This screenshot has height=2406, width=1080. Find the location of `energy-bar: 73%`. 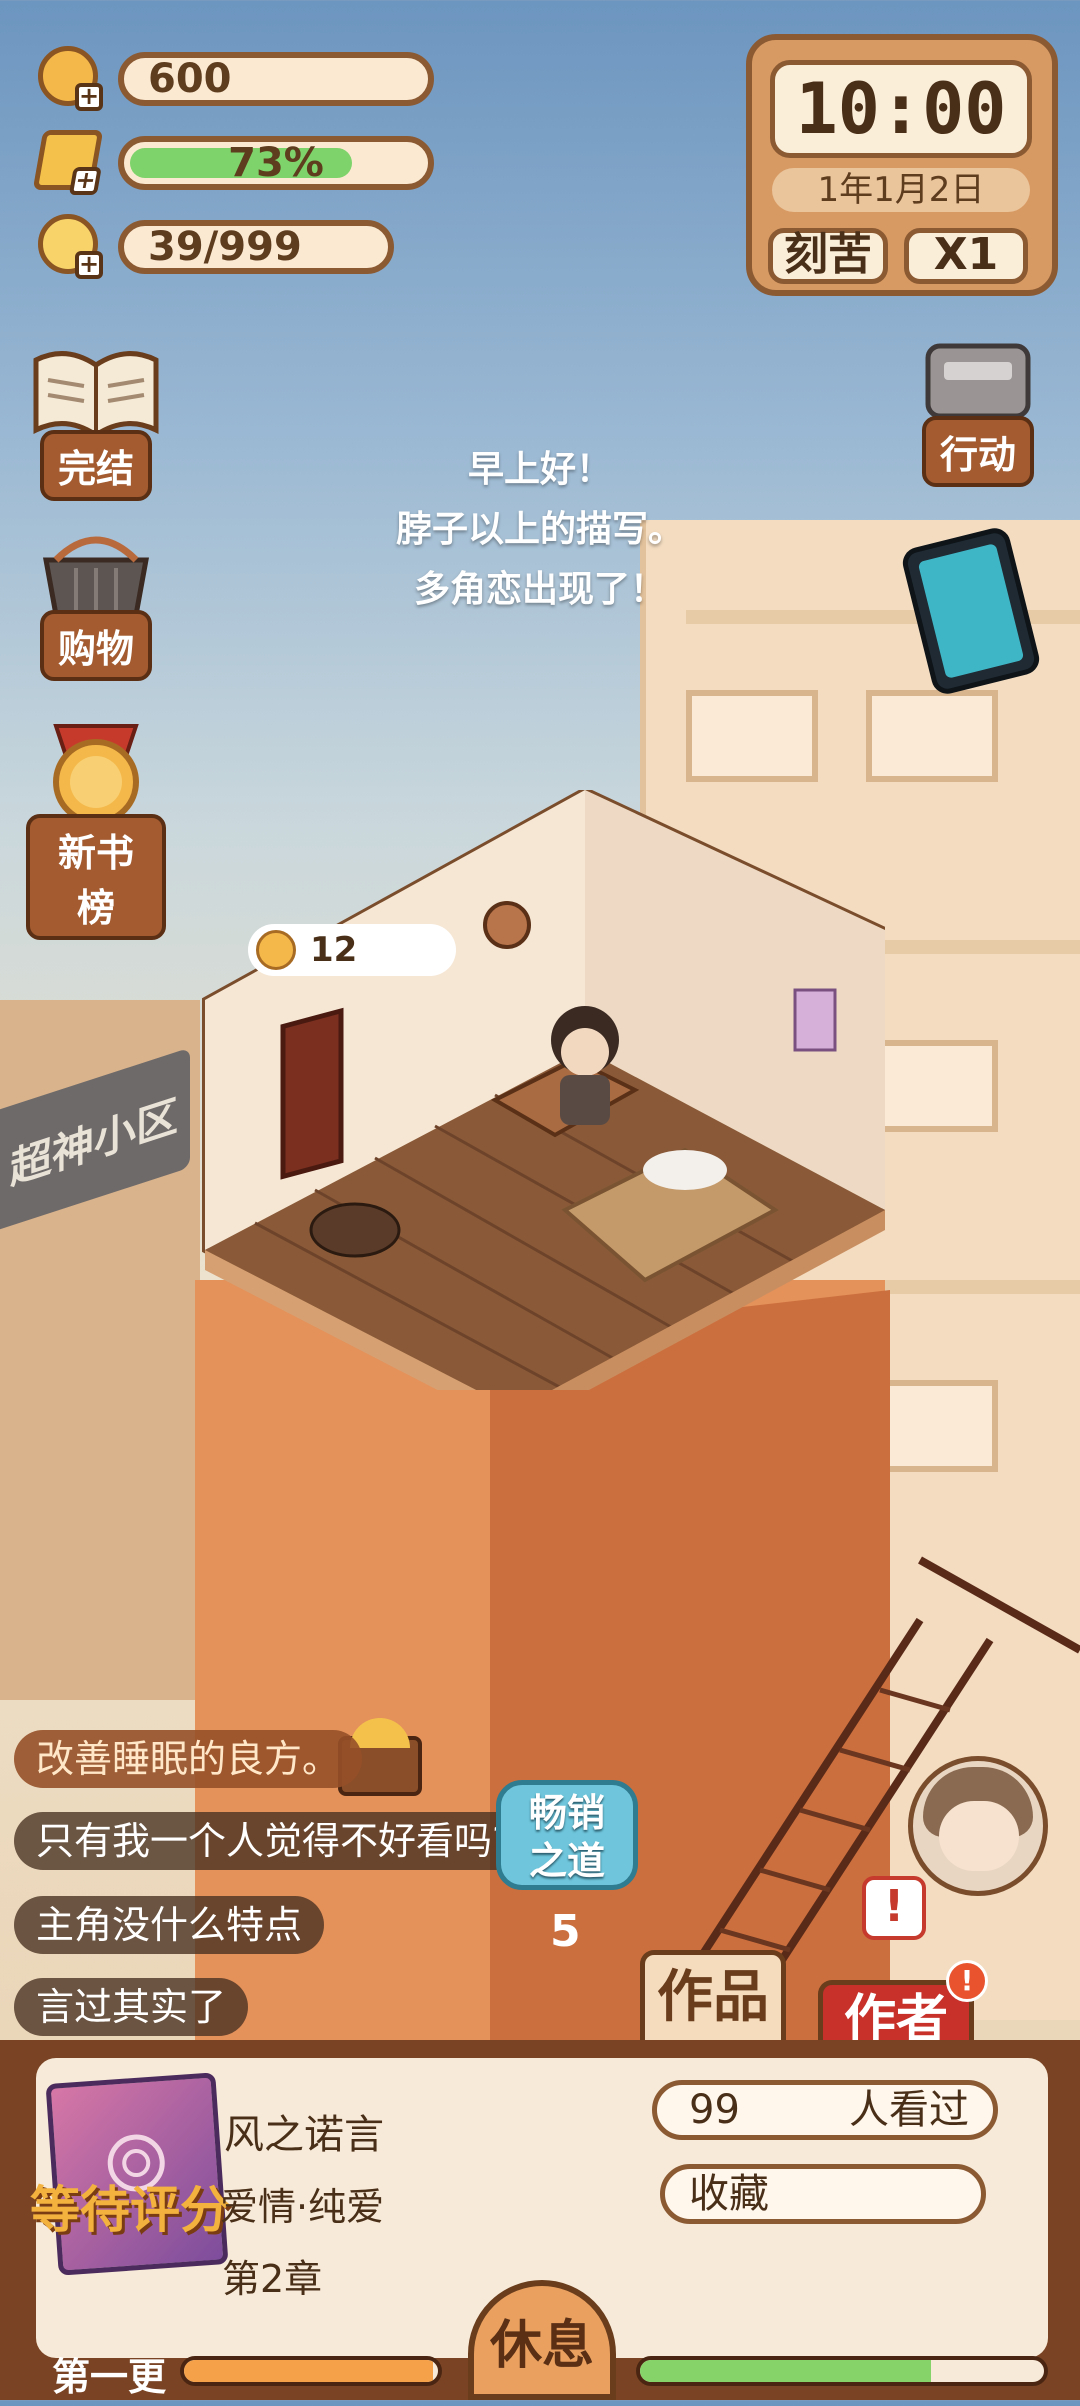

energy-bar: 73% is located at coordinates (276, 163).